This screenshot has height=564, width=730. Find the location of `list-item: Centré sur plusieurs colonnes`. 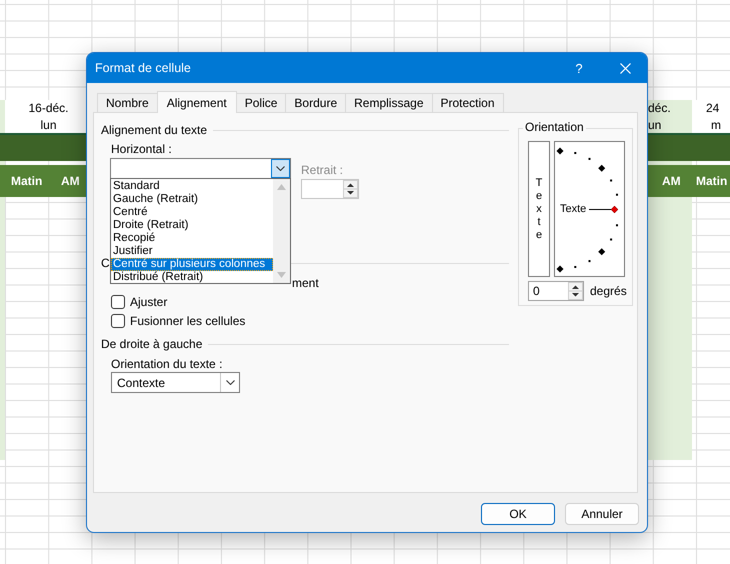

list-item: Centré sur plusieurs colonnes is located at coordinates (192, 264).